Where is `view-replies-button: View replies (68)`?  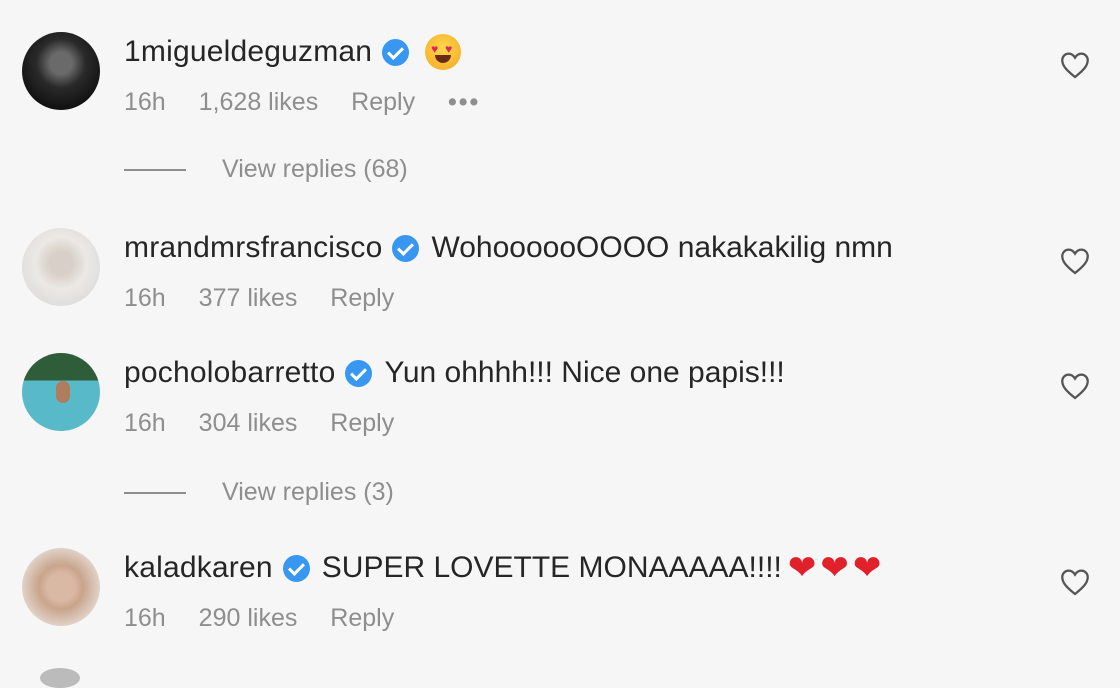 view-replies-button: View replies (68) is located at coordinates (266, 169).